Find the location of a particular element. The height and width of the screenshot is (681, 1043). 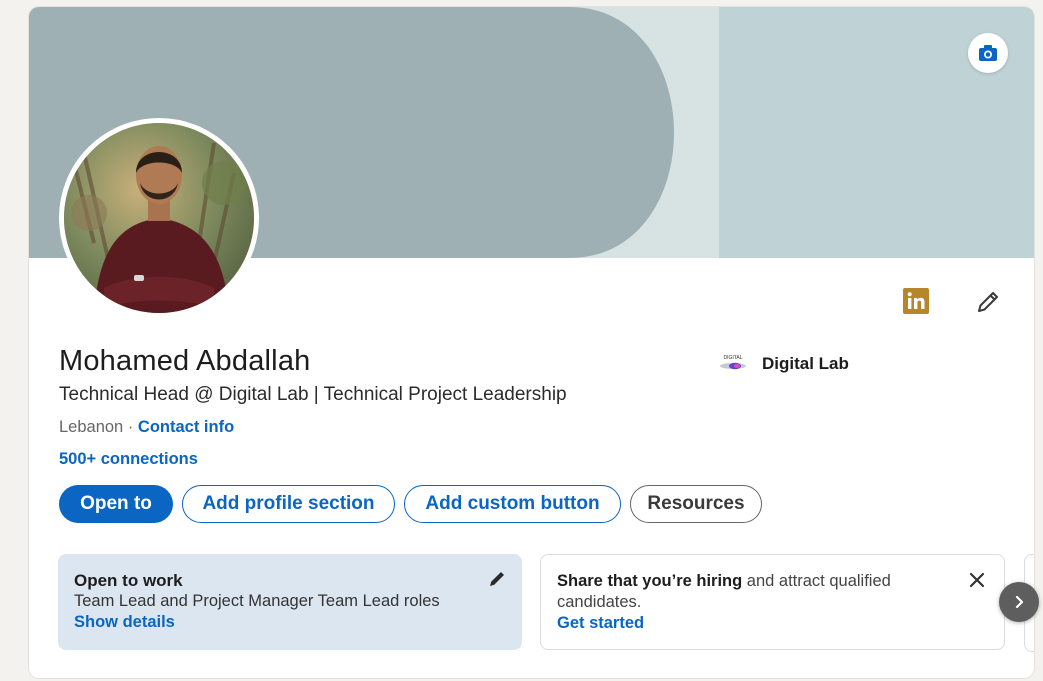

company-logo: DIGITAL is located at coordinates (733, 362).